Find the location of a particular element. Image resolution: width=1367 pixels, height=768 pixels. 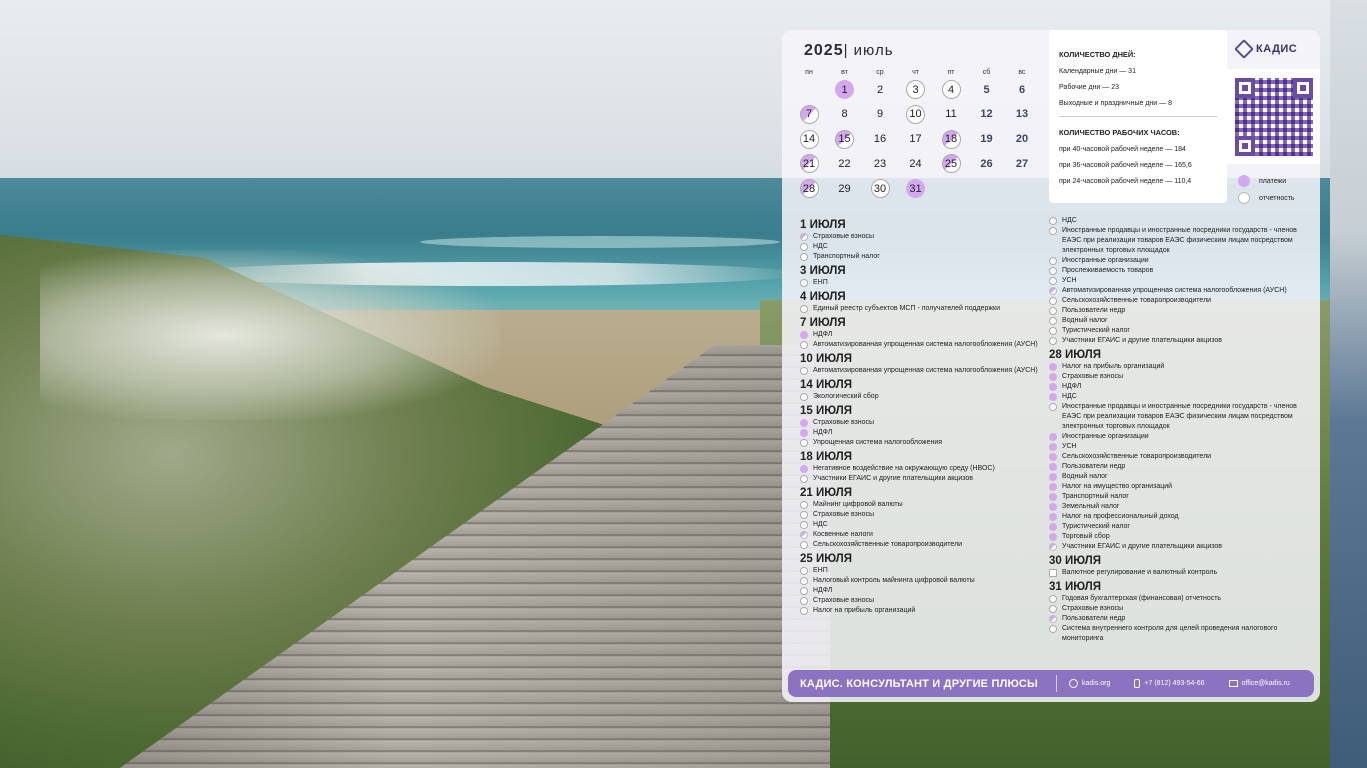

calendar-day: 11 is located at coordinates (951, 114).